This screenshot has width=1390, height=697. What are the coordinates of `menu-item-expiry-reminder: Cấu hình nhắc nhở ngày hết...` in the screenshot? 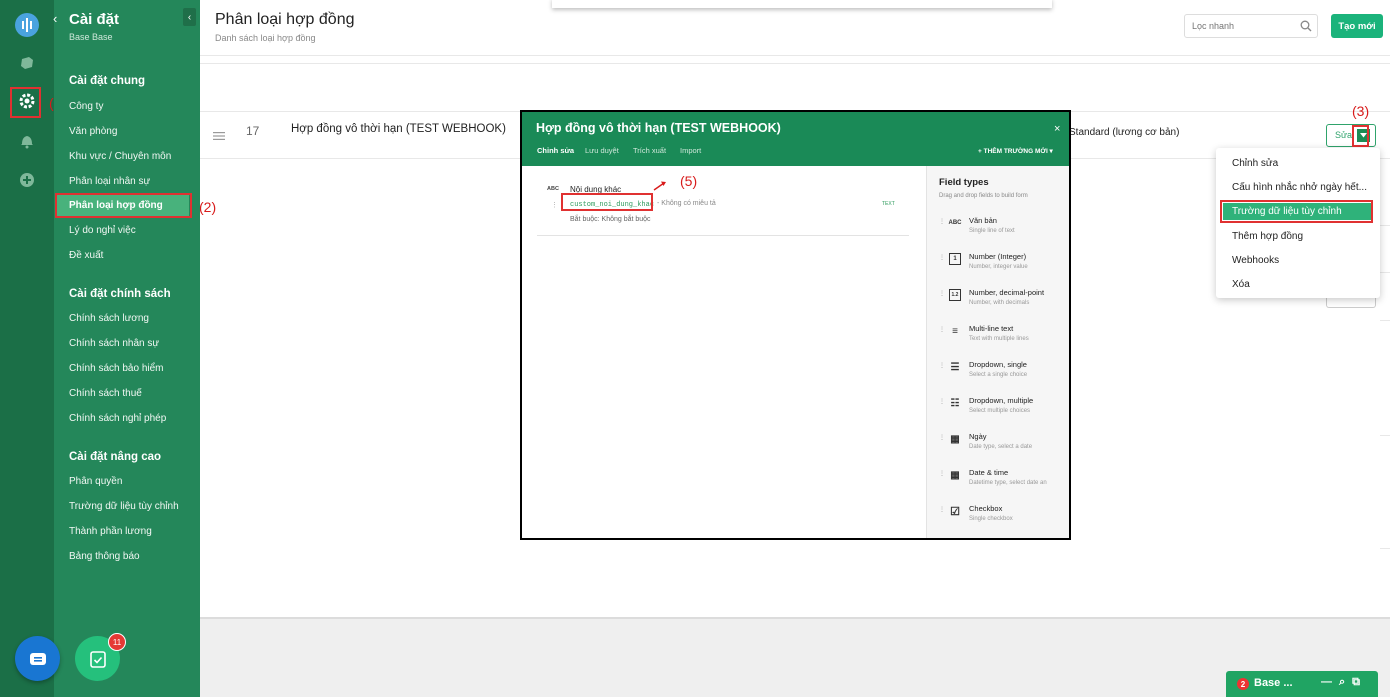 It's located at (1299, 187).